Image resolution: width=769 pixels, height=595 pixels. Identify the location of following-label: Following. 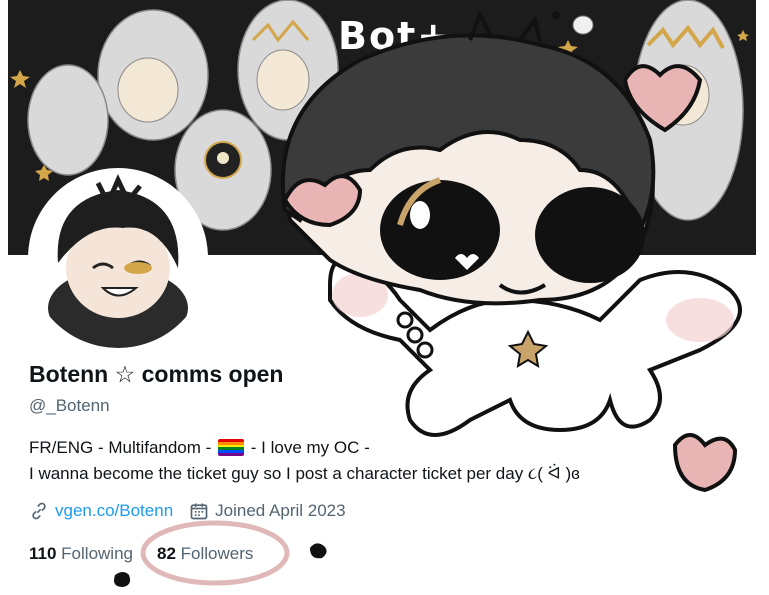
(97, 553).